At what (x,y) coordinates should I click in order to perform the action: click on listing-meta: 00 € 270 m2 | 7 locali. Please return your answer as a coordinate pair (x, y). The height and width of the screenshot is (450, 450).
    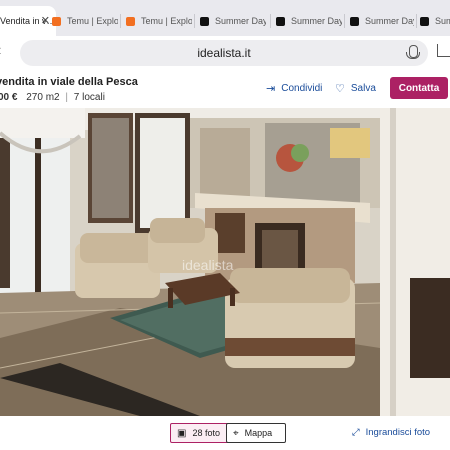
    Looking at the image, I should click on (52, 97).